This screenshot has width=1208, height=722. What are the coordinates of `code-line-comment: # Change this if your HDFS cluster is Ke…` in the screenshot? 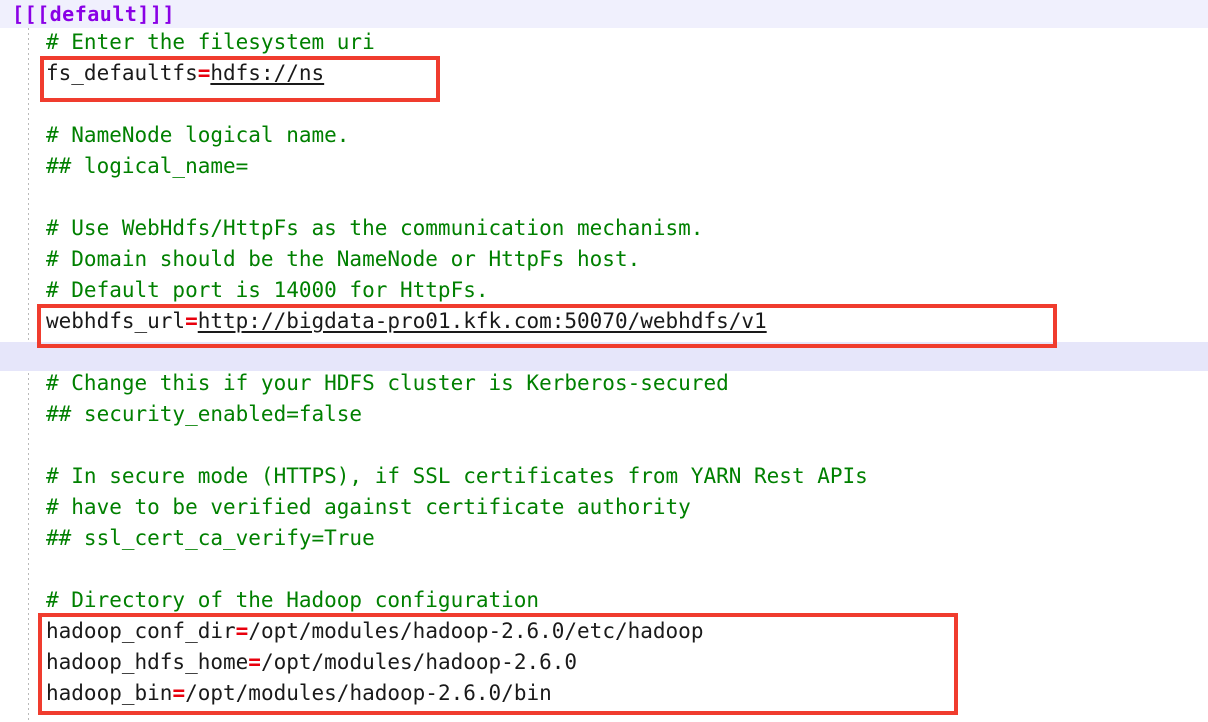 It's located at (387, 383).